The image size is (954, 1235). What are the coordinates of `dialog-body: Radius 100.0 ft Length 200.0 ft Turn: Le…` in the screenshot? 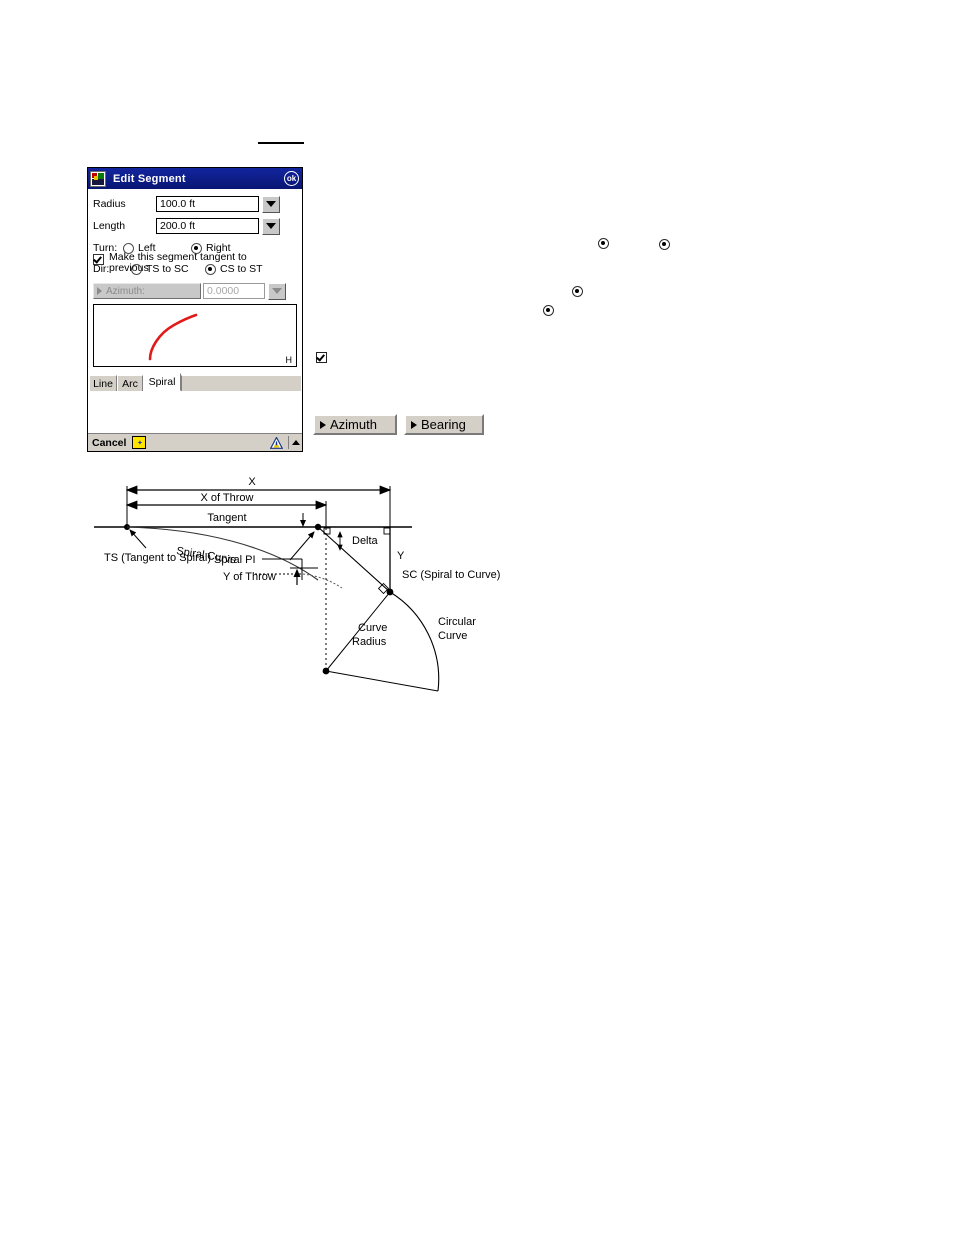 It's located at (195, 320).